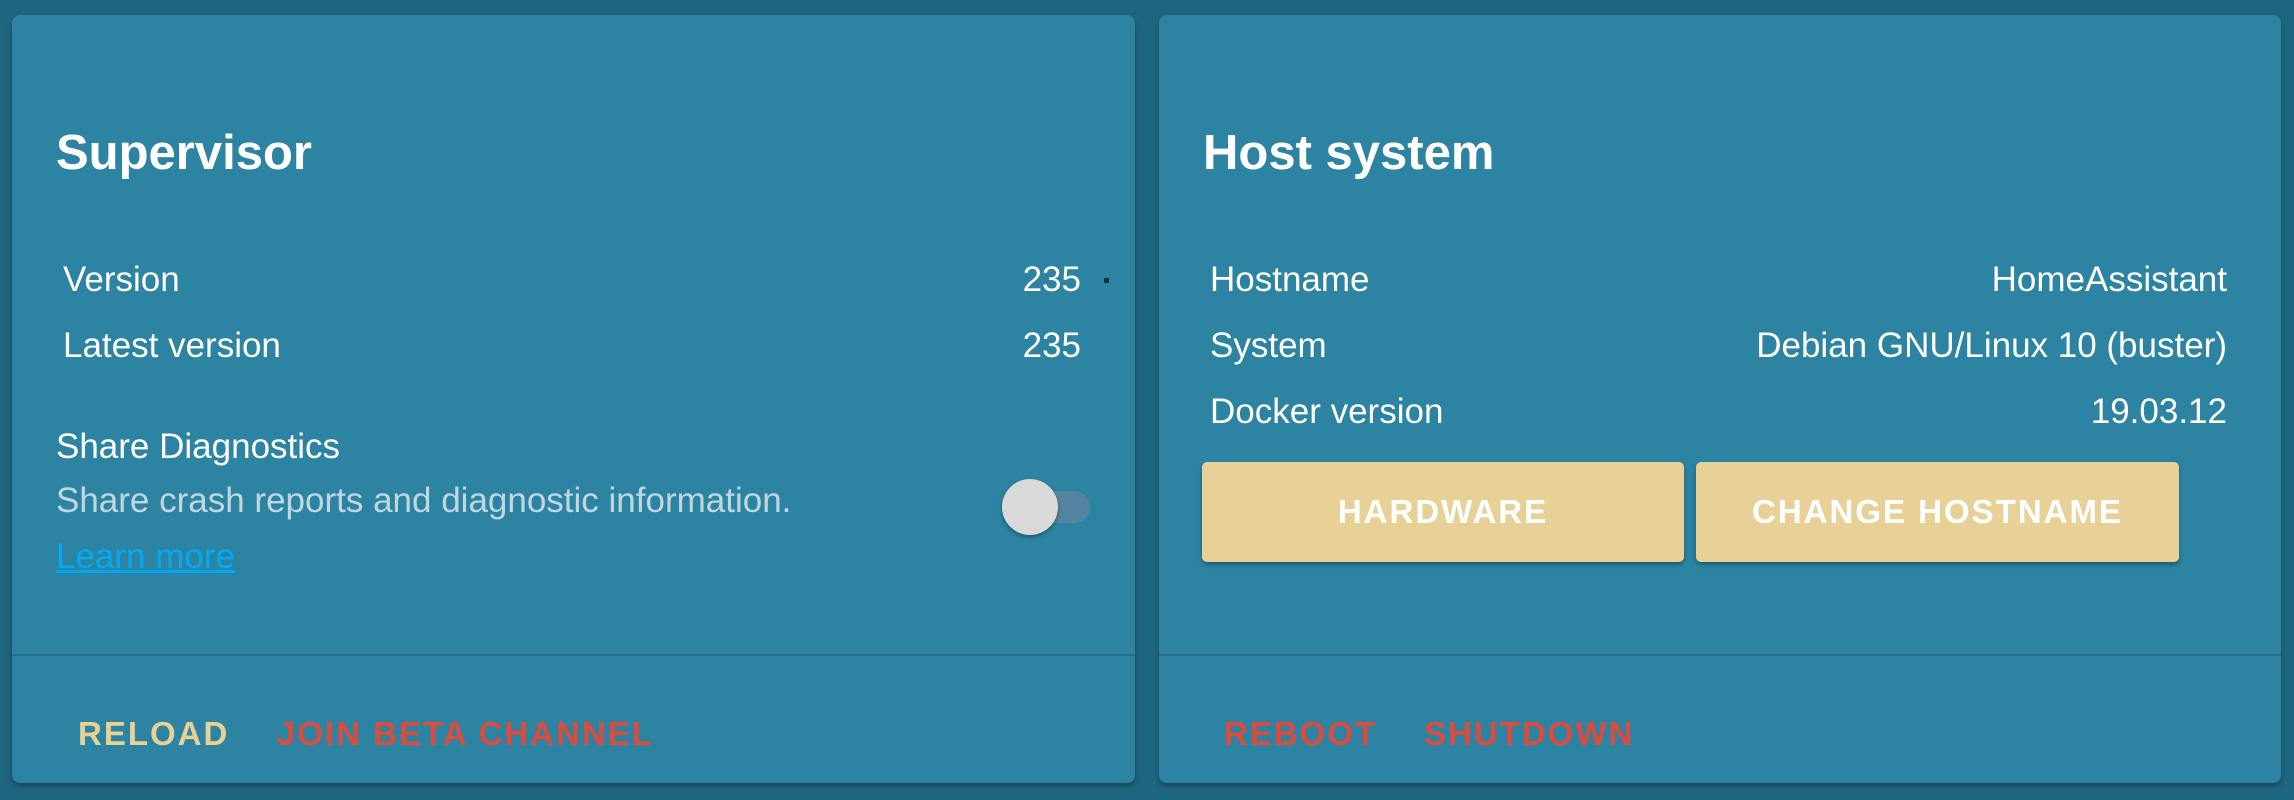  Describe the element at coordinates (121, 279) in the screenshot. I see `version-label: Version` at that location.